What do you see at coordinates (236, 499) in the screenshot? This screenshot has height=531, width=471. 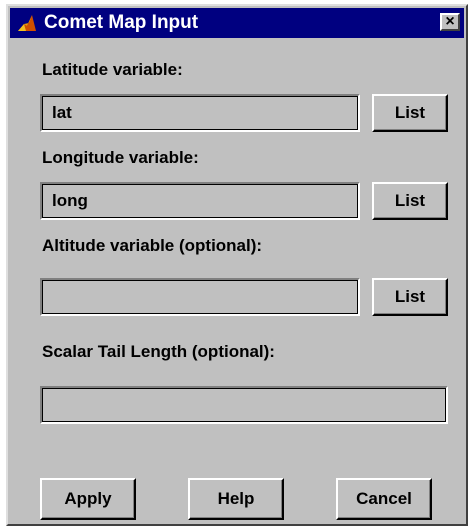 I see `help-button: Help` at bounding box center [236, 499].